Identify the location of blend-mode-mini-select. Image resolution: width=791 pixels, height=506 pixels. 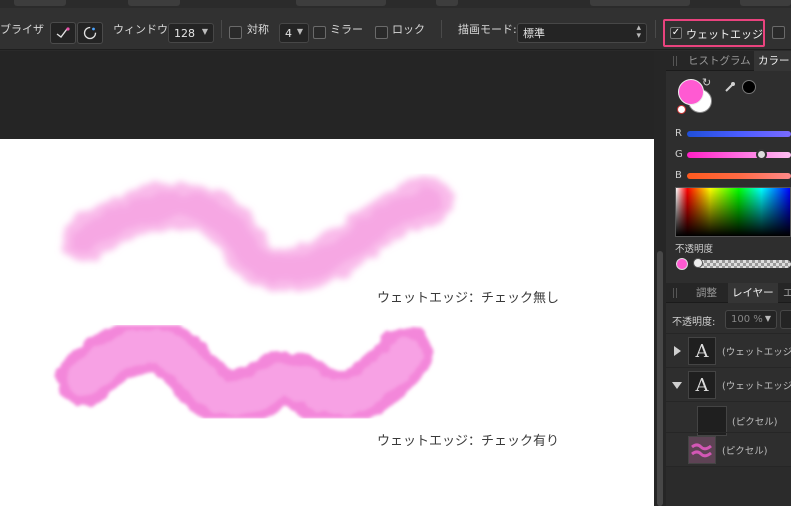
(785, 319).